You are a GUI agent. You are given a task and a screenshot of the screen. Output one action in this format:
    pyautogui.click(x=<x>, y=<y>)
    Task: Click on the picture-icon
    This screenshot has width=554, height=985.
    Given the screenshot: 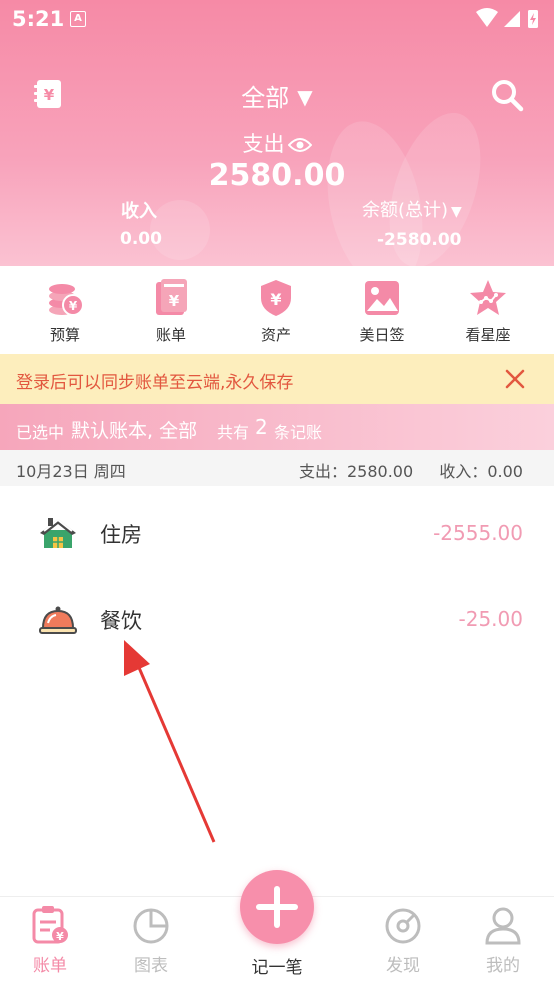 What is the action you would take?
    pyautogui.click(x=382, y=298)
    